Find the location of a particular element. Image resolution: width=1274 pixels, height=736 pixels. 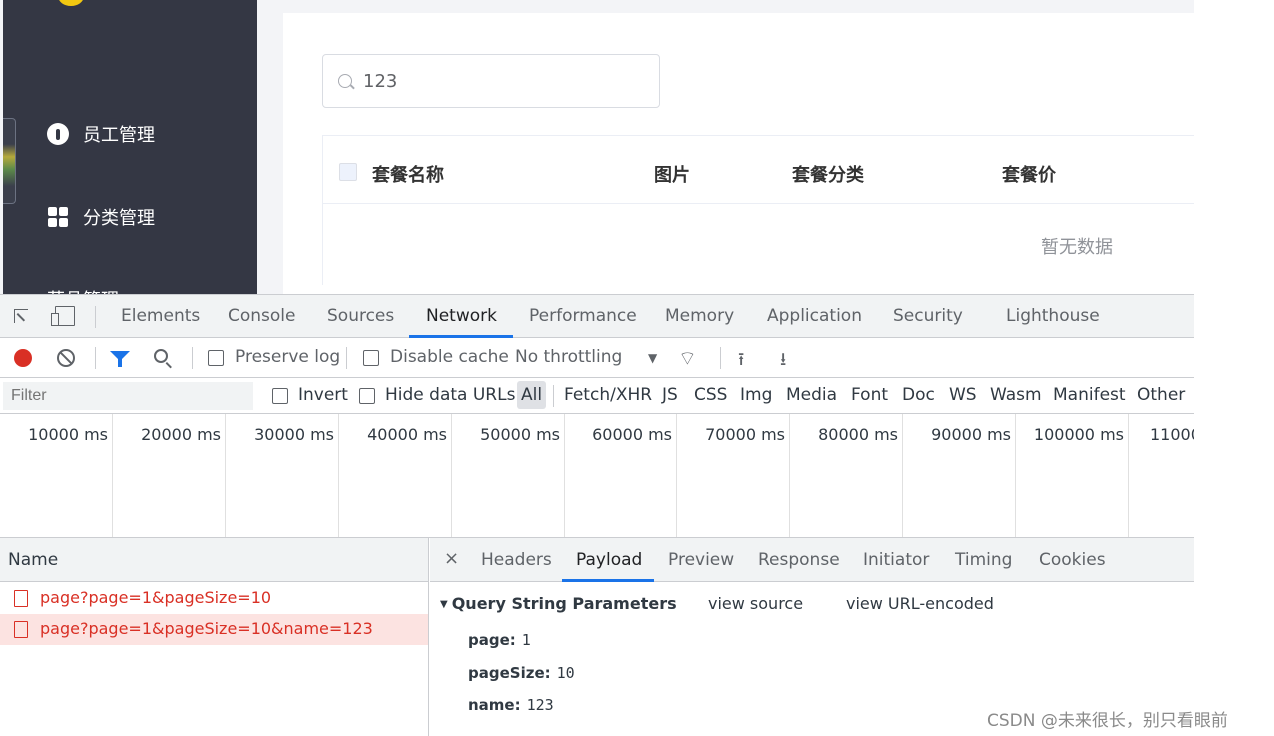

download-icon: ⭳ is located at coordinates (783, 362).